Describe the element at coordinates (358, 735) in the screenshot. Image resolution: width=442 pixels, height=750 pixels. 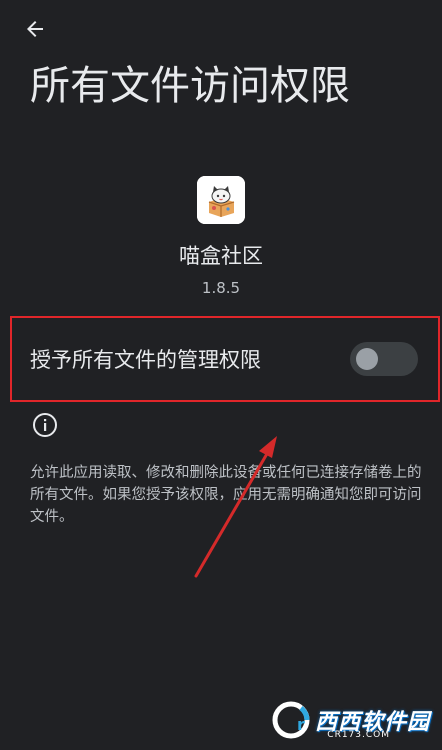
I see `watermark-site: CR173.COM` at that location.